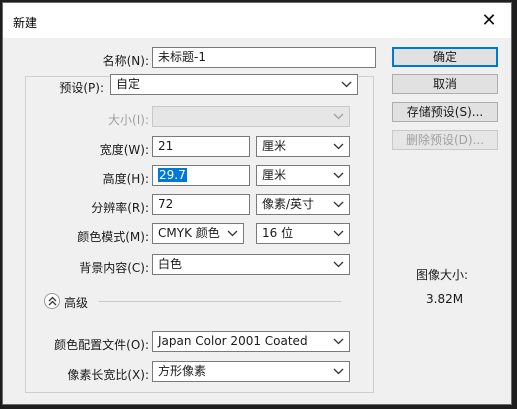 This screenshot has height=409, width=517. I want to click on height-unit-select: 厘米, so click(303, 175).